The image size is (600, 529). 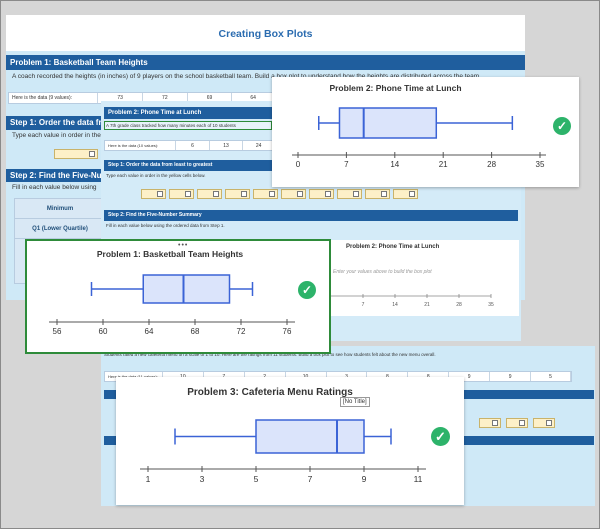 I want to click on data-cell: 5, so click(x=551, y=376).